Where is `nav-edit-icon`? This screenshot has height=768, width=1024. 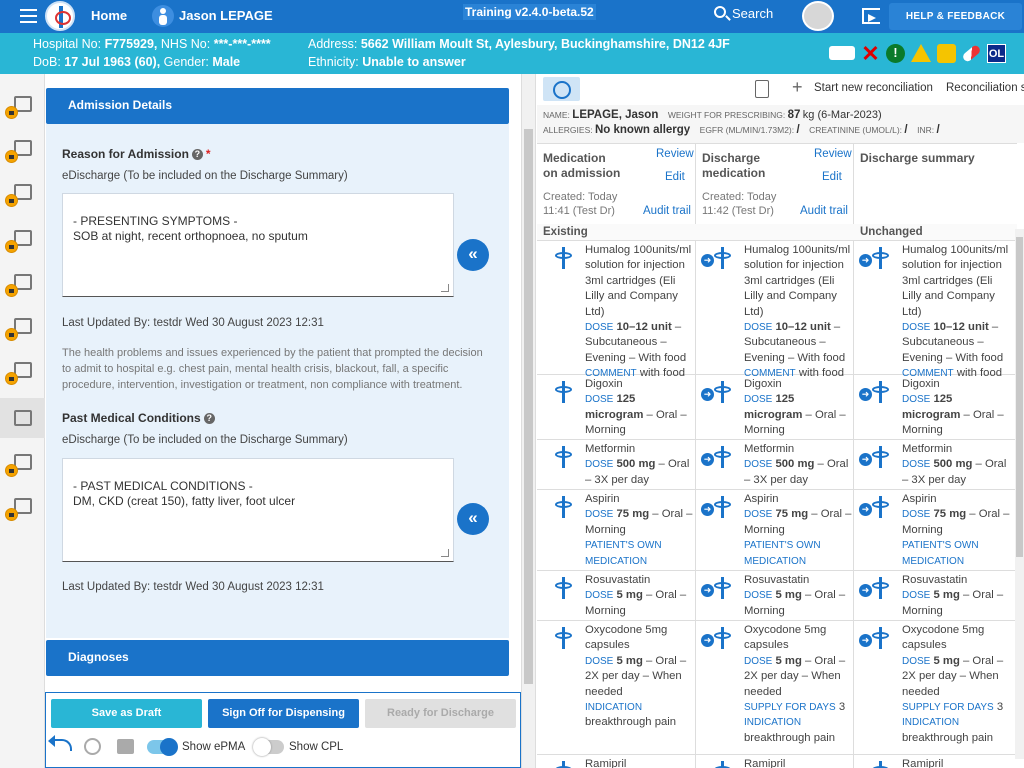
nav-edit-icon is located at coordinates (22, 326).